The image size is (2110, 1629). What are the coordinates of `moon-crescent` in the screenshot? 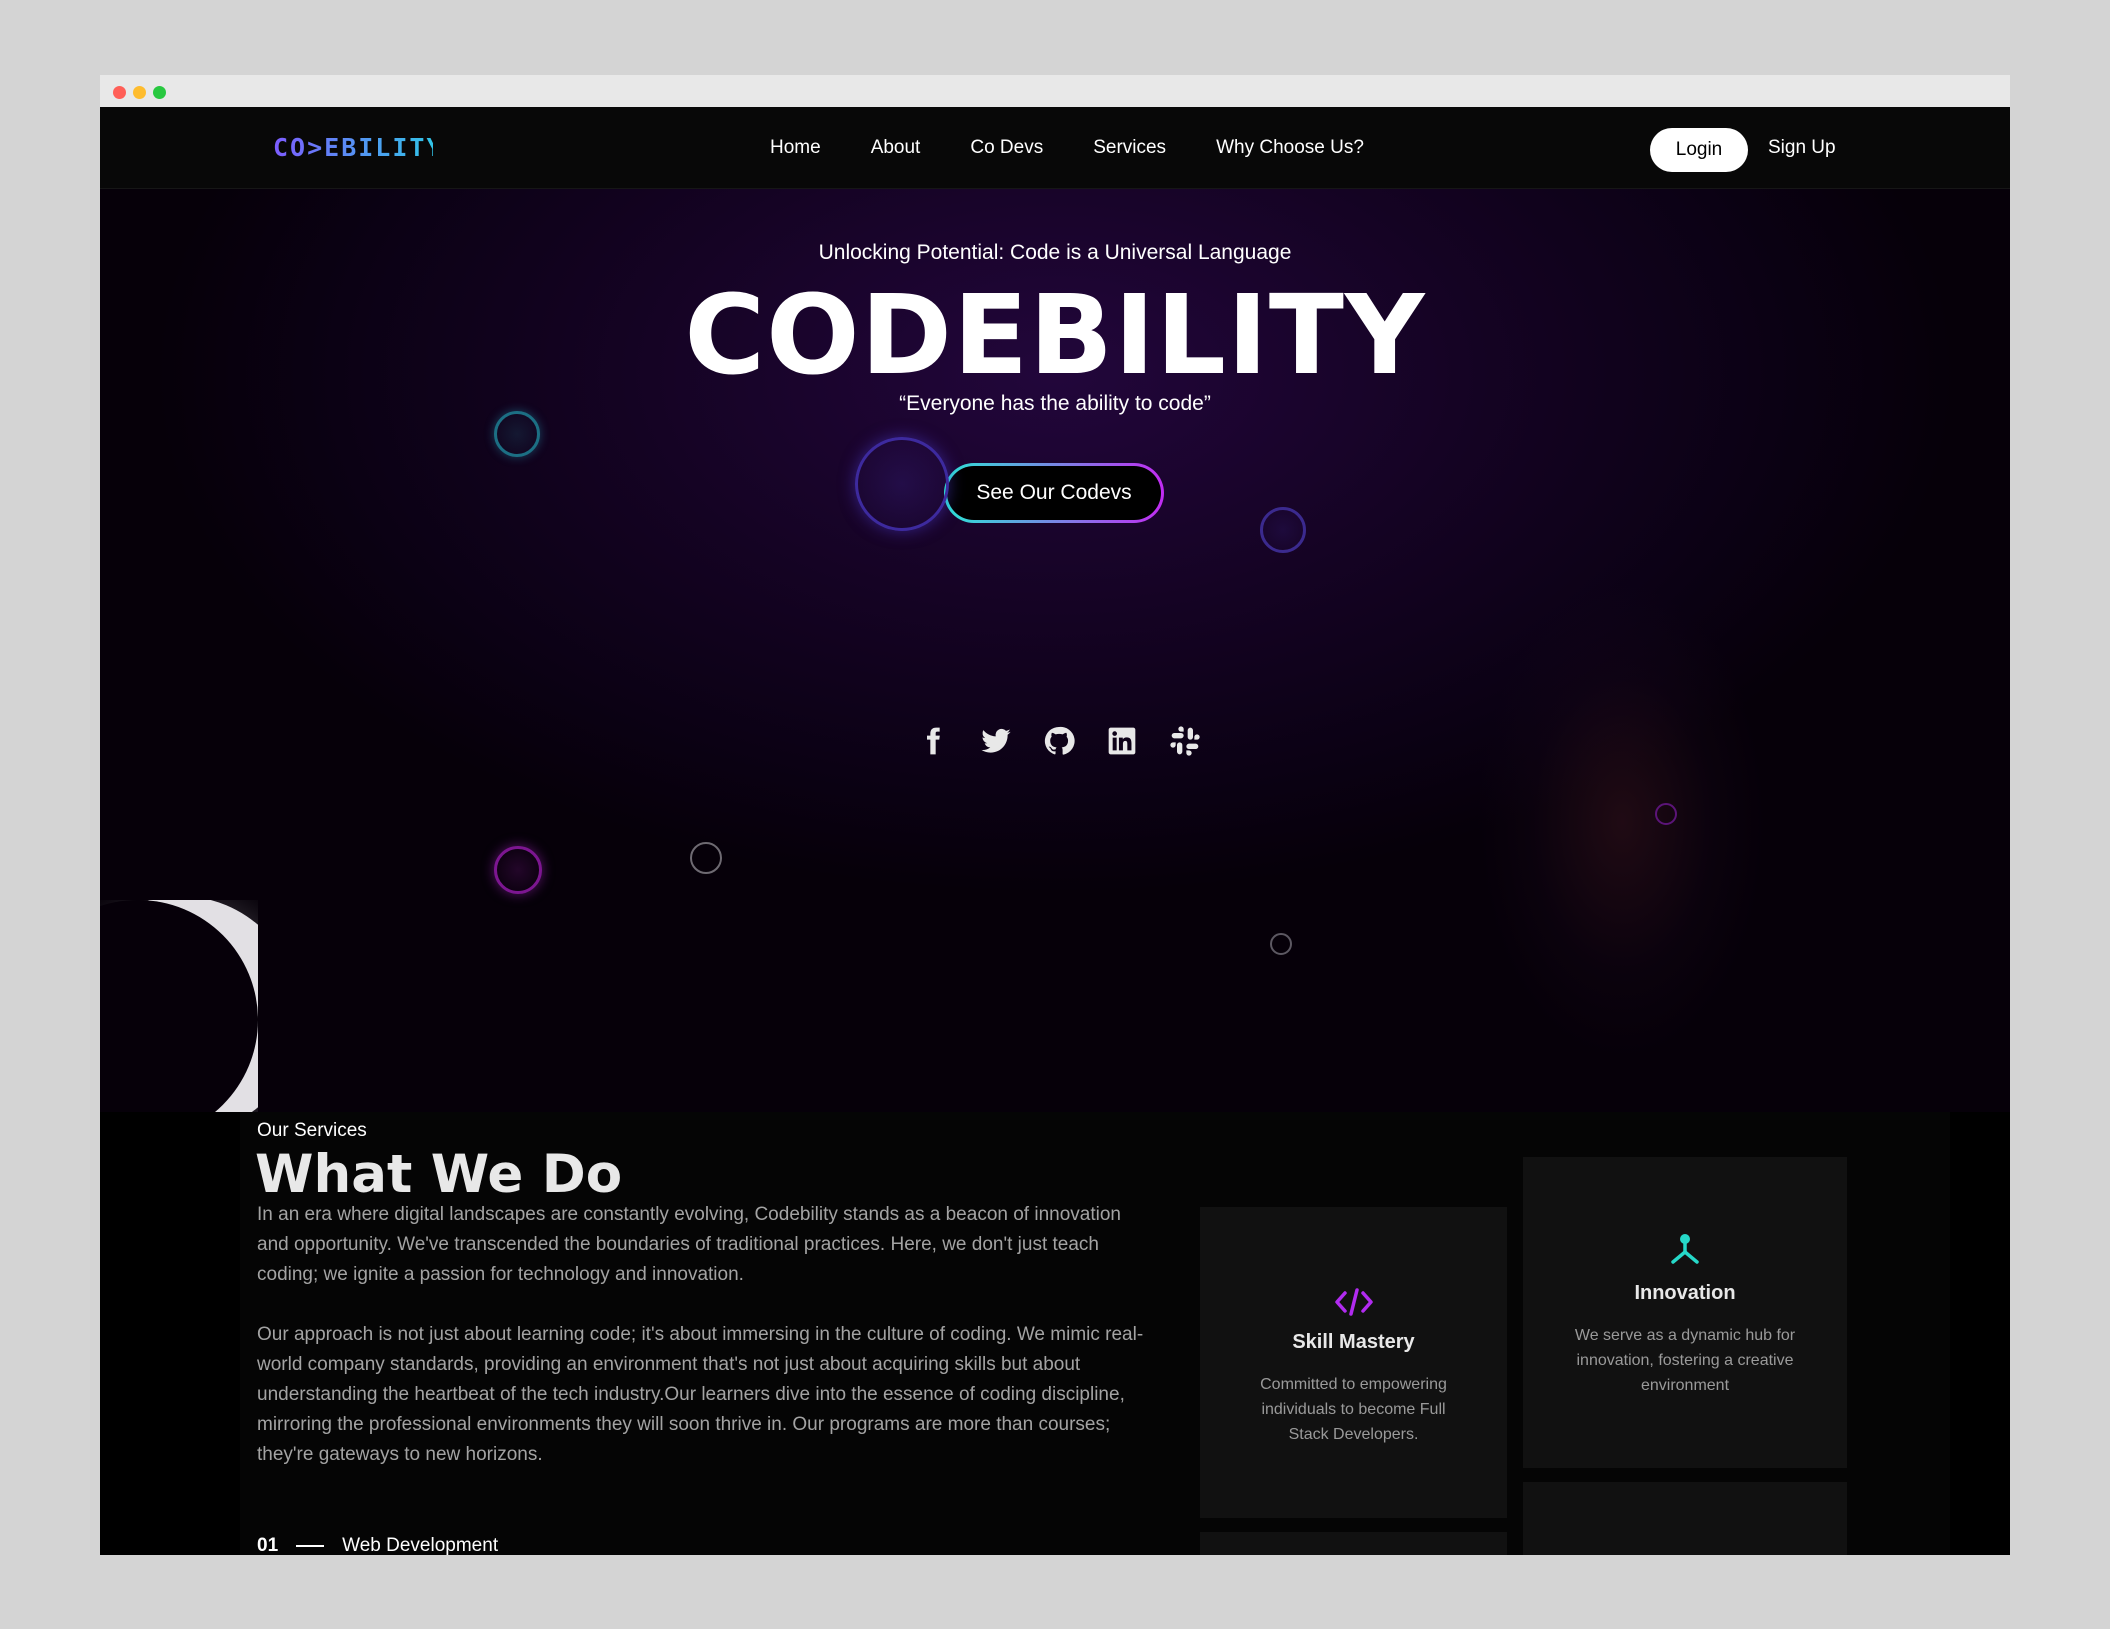 It's located at (179, 1020).